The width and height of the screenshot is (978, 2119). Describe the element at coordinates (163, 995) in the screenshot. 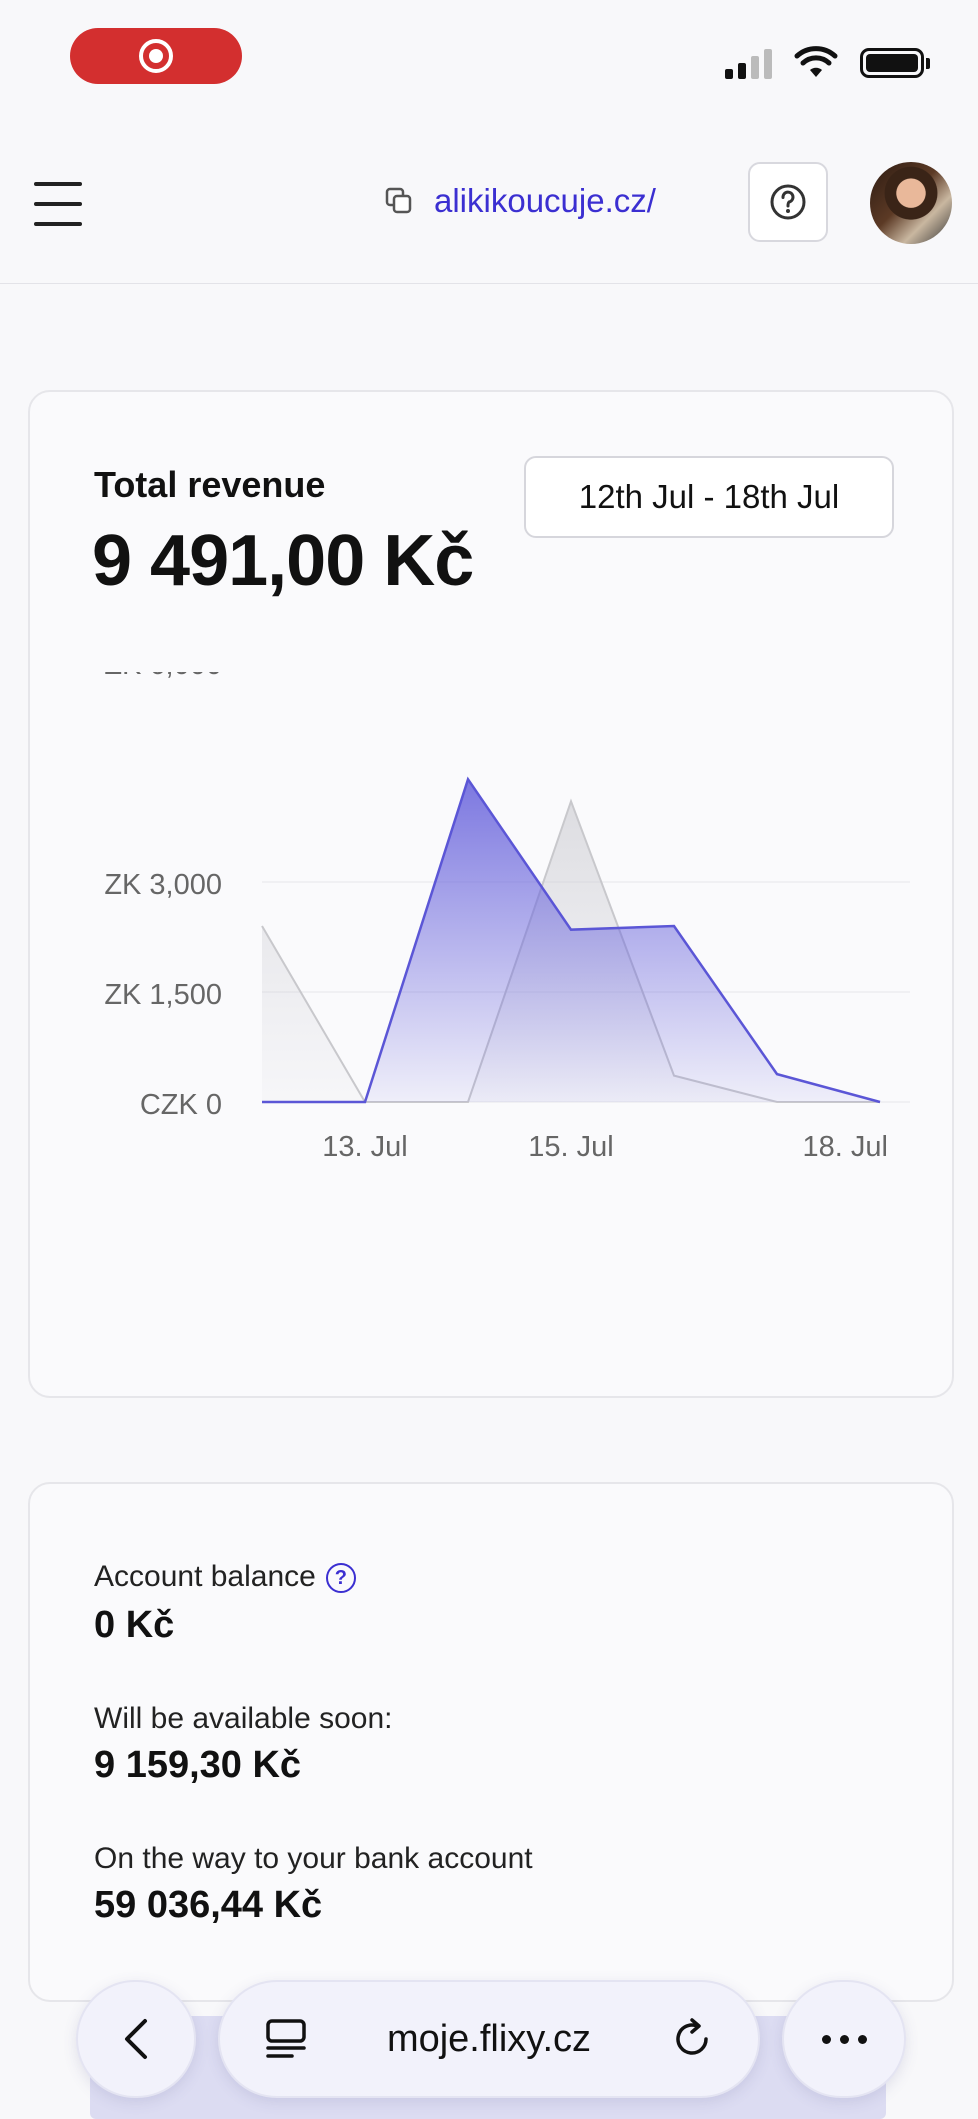

I see `y-tick-label: ZK 1,500` at that location.